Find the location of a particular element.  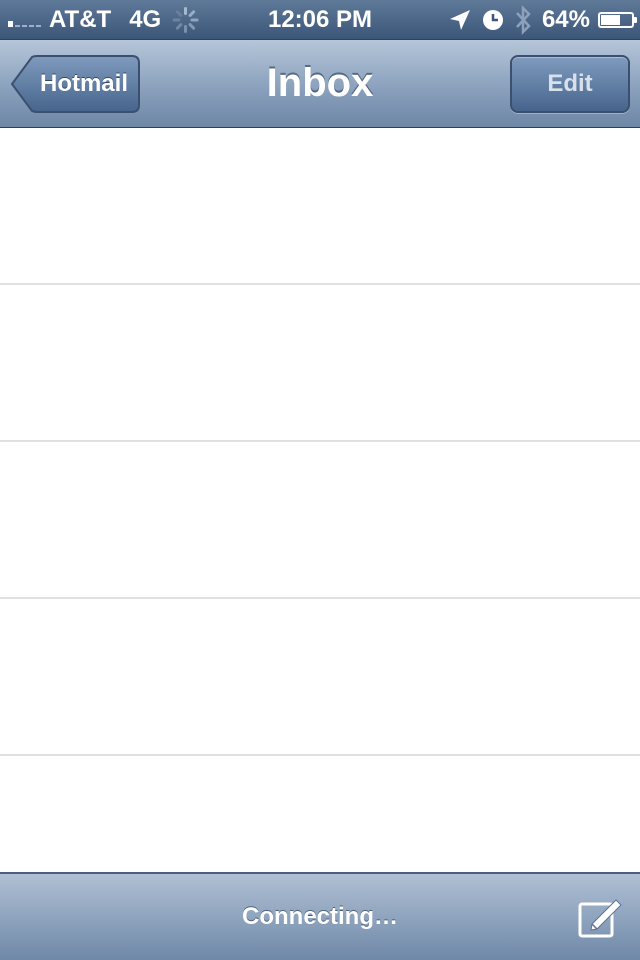

status-right: 64% is located at coordinates (542, 20).